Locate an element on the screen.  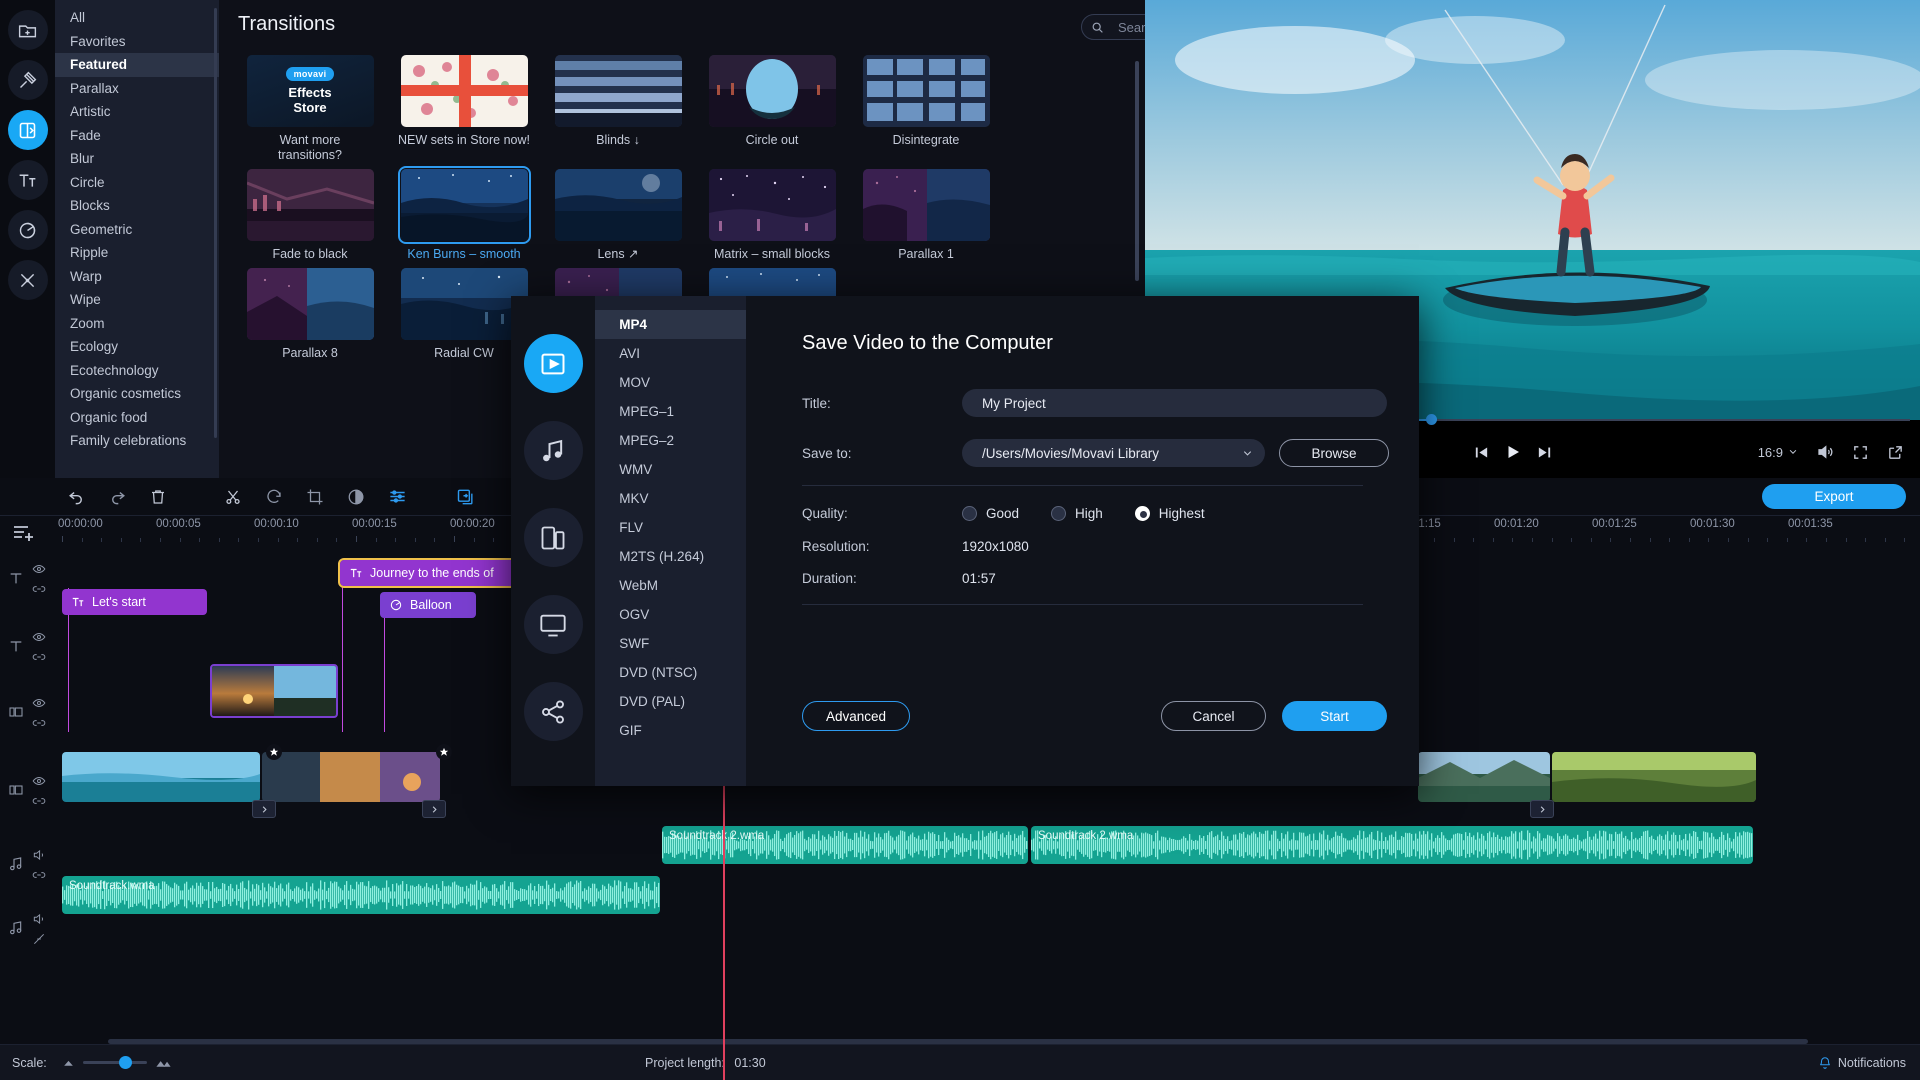
scale-slider-handle is located at coordinates (125, 1062).